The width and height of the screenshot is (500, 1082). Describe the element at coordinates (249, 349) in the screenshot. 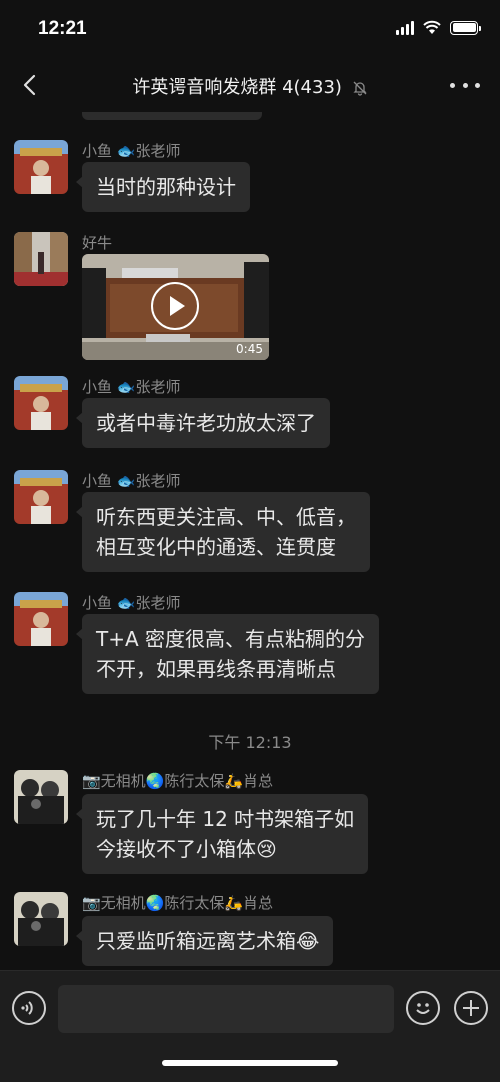

I see `video-duration: 0:45` at that location.